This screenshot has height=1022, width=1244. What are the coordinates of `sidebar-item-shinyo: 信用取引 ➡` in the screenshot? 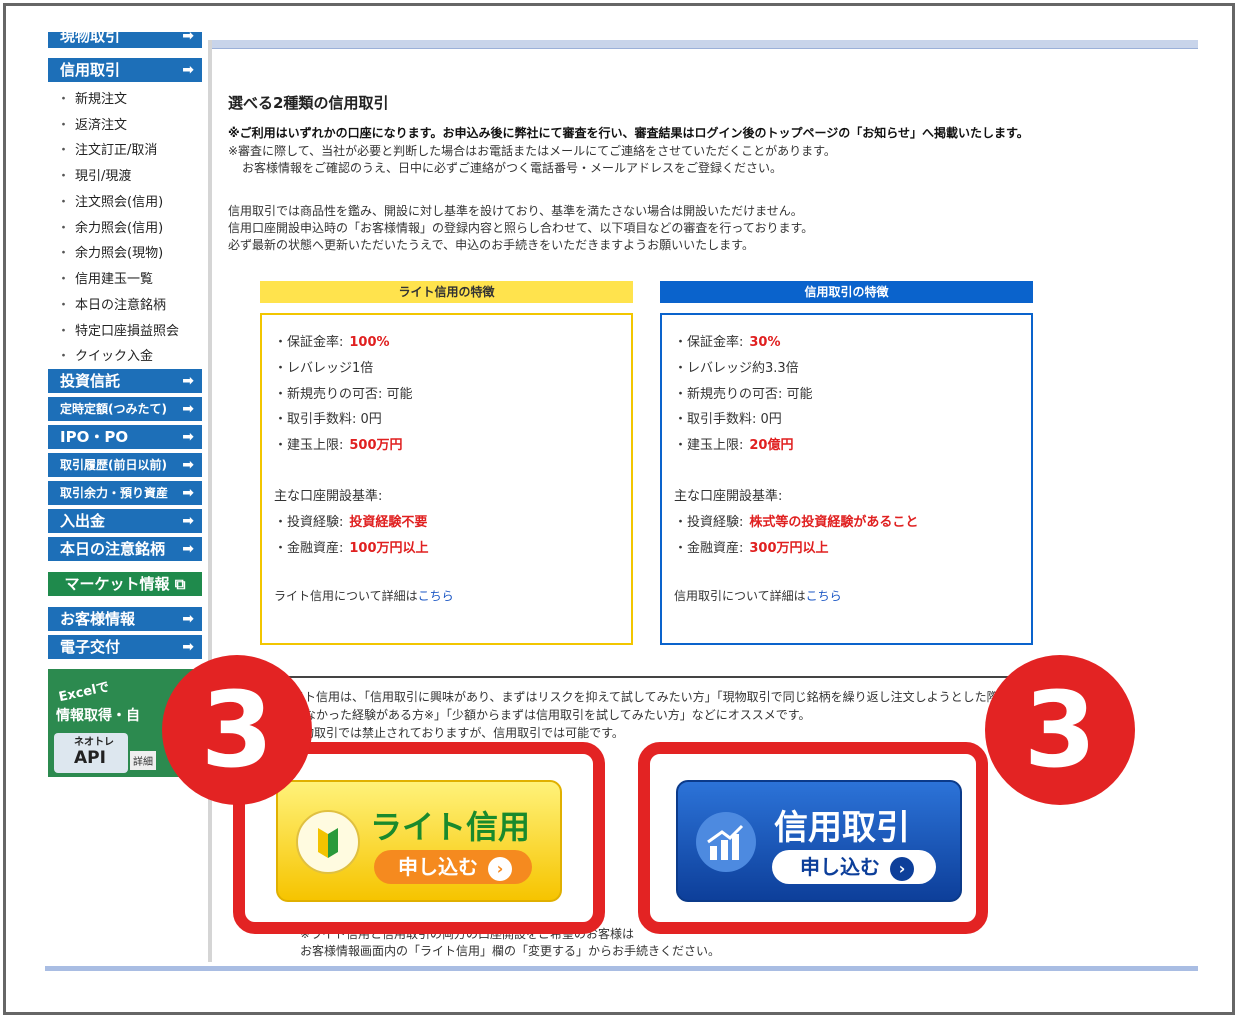 It's located at (125, 70).